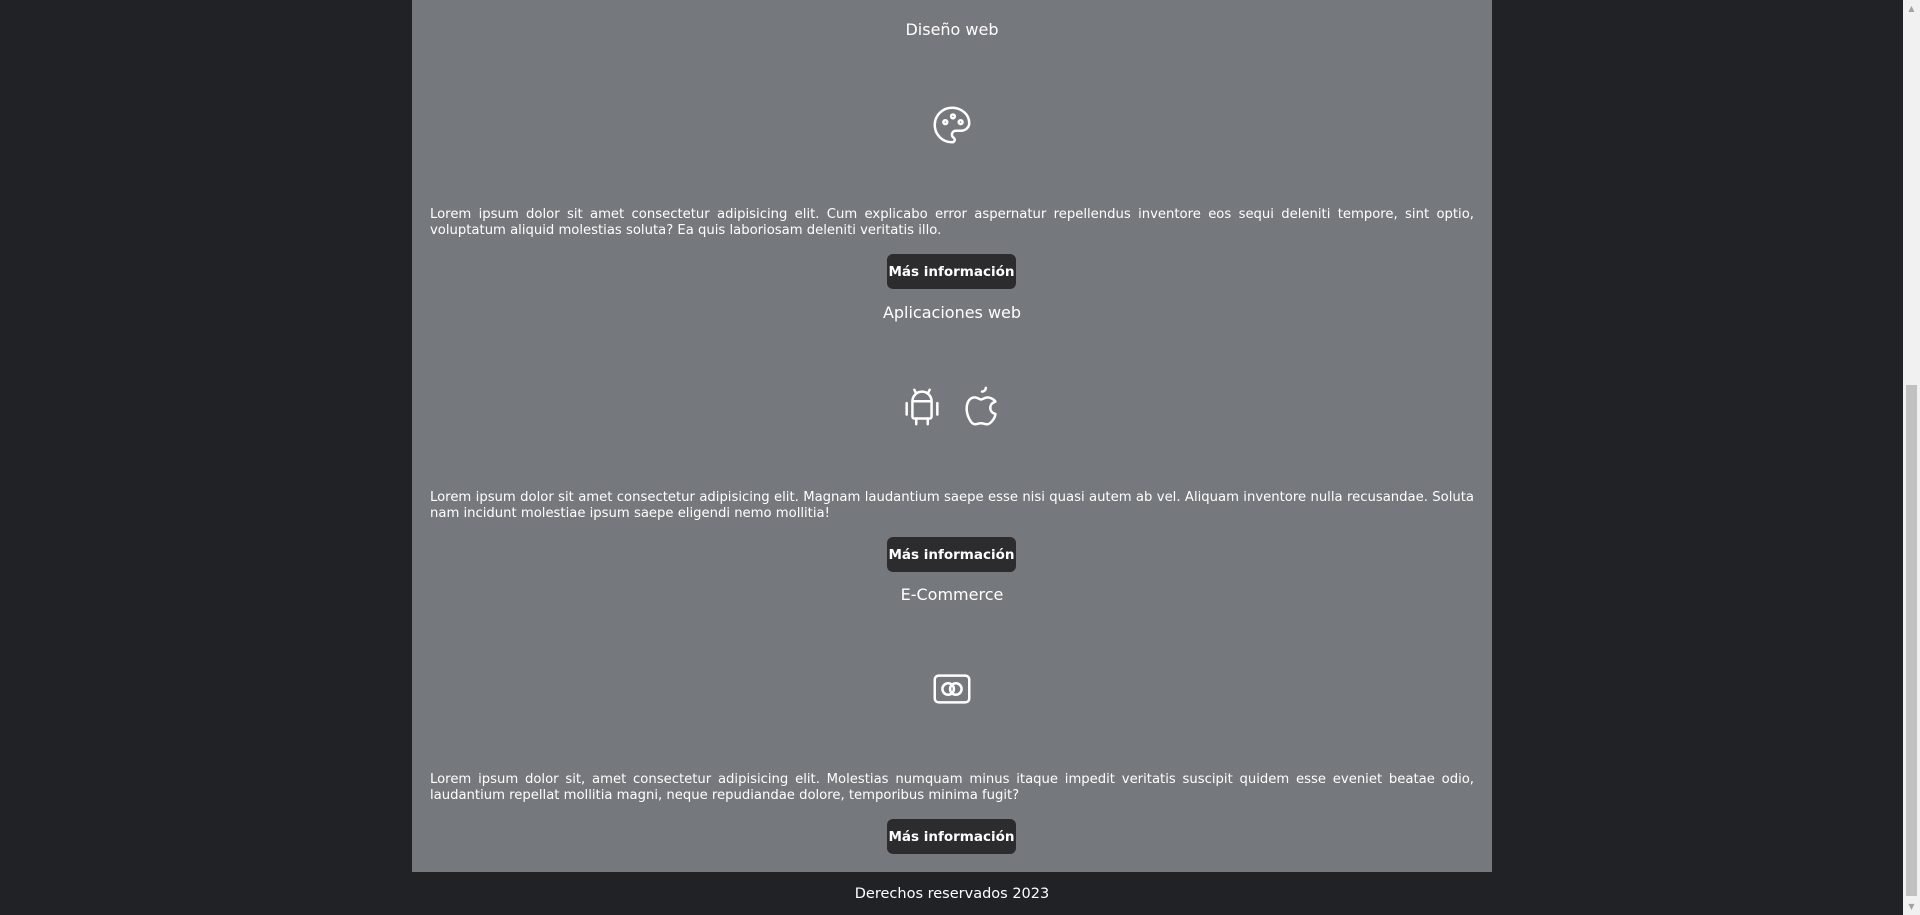 The height and width of the screenshot is (915, 1920). What do you see at coordinates (1911, 8) in the screenshot?
I see `scroll-up-arrow-icon: ▲` at bounding box center [1911, 8].